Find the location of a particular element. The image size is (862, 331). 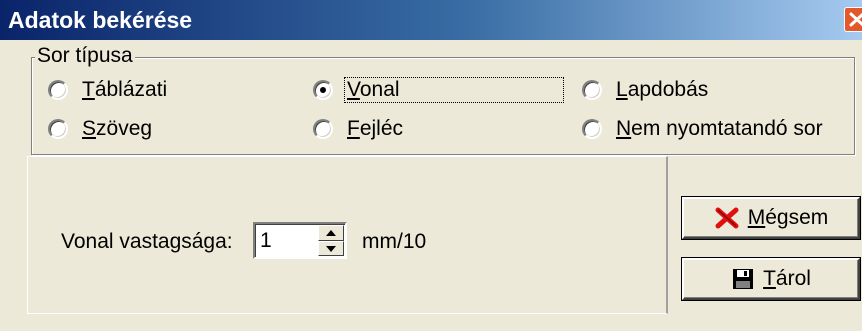

radio-szoveg: Szöveg is located at coordinates (101, 129).